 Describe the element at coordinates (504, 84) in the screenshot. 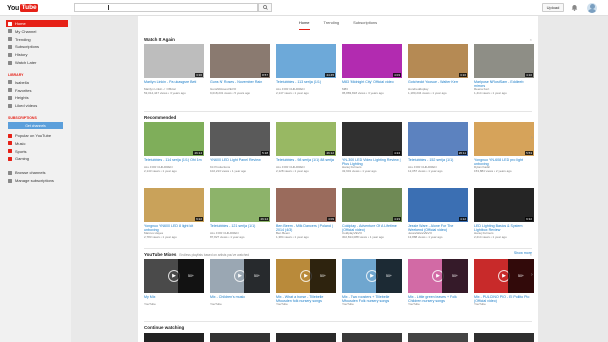

I see `video-title: Marlpose NRostSam - Eddleeb mirrors` at that location.